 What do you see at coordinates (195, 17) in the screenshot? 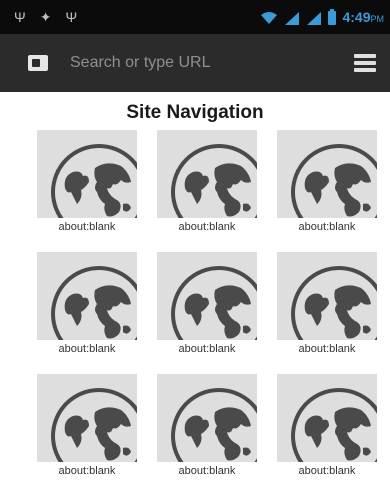
I see `status-bar: Ψ ✦ Ψ 4:49PM` at bounding box center [195, 17].